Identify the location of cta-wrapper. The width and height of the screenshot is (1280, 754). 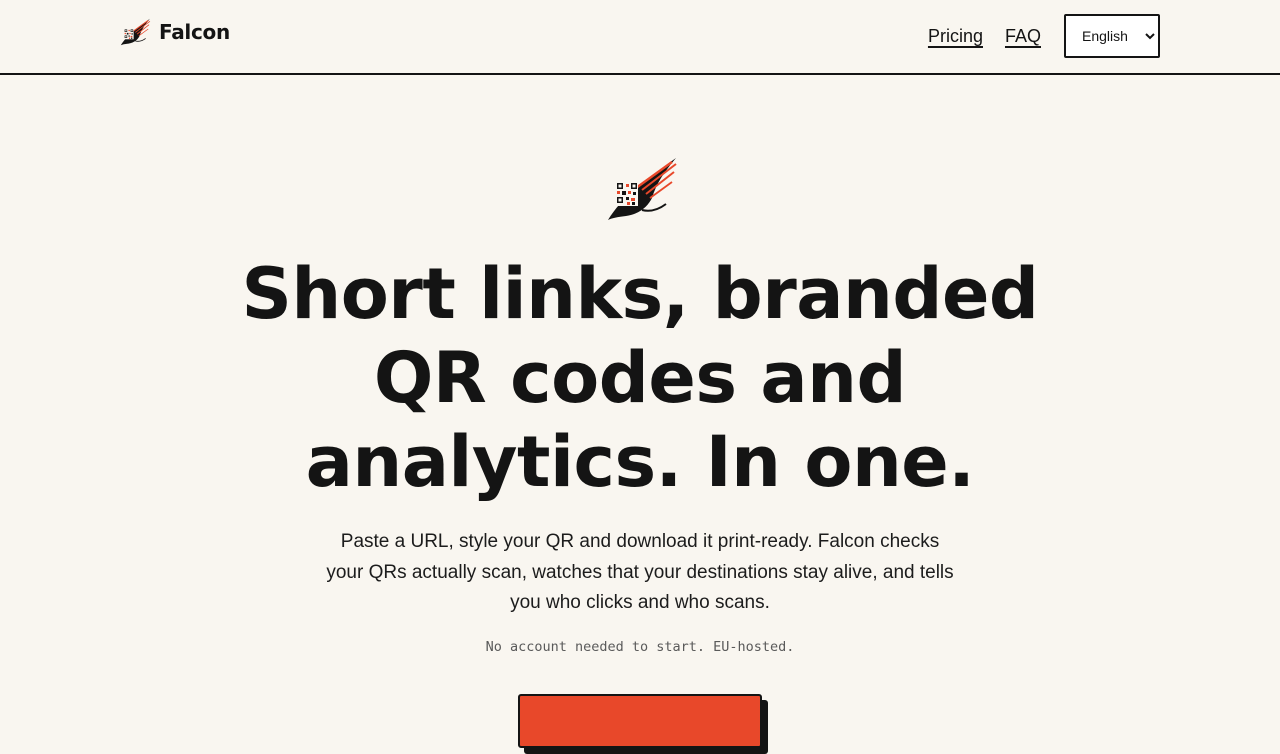
(643, 724).